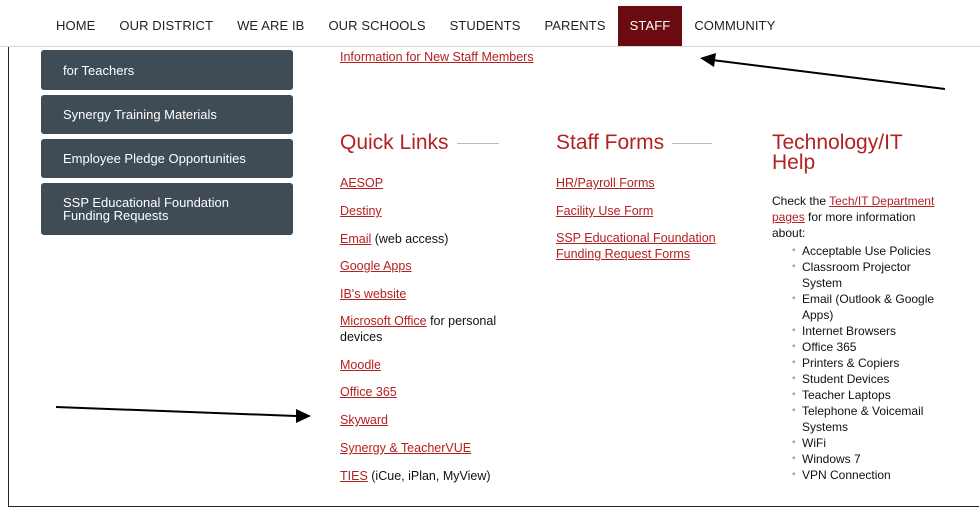  Describe the element at coordinates (823, 71) in the screenshot. I see `arrow-to-staff-tab` at that location.